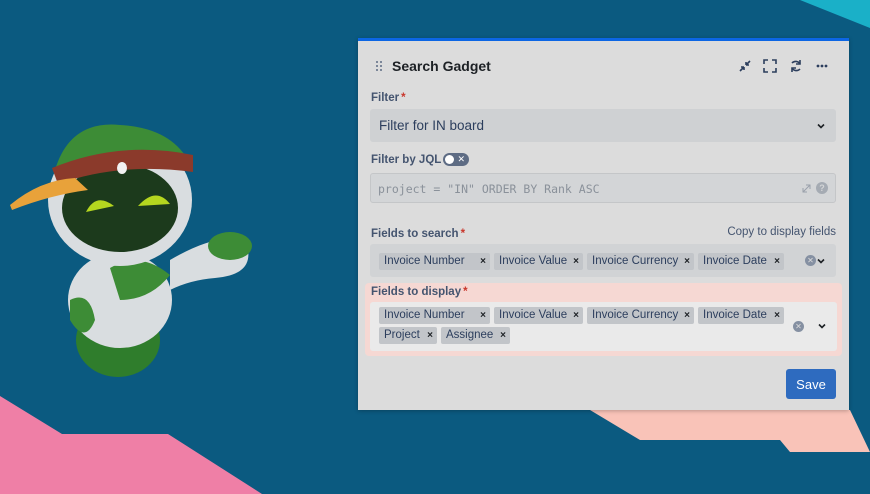  What do you see at coordinates (603, 188) in the screenshot?
I see `jql-input: project = "IN" ORDER BY Rank ASC ?` at bounding box center [603, 188].